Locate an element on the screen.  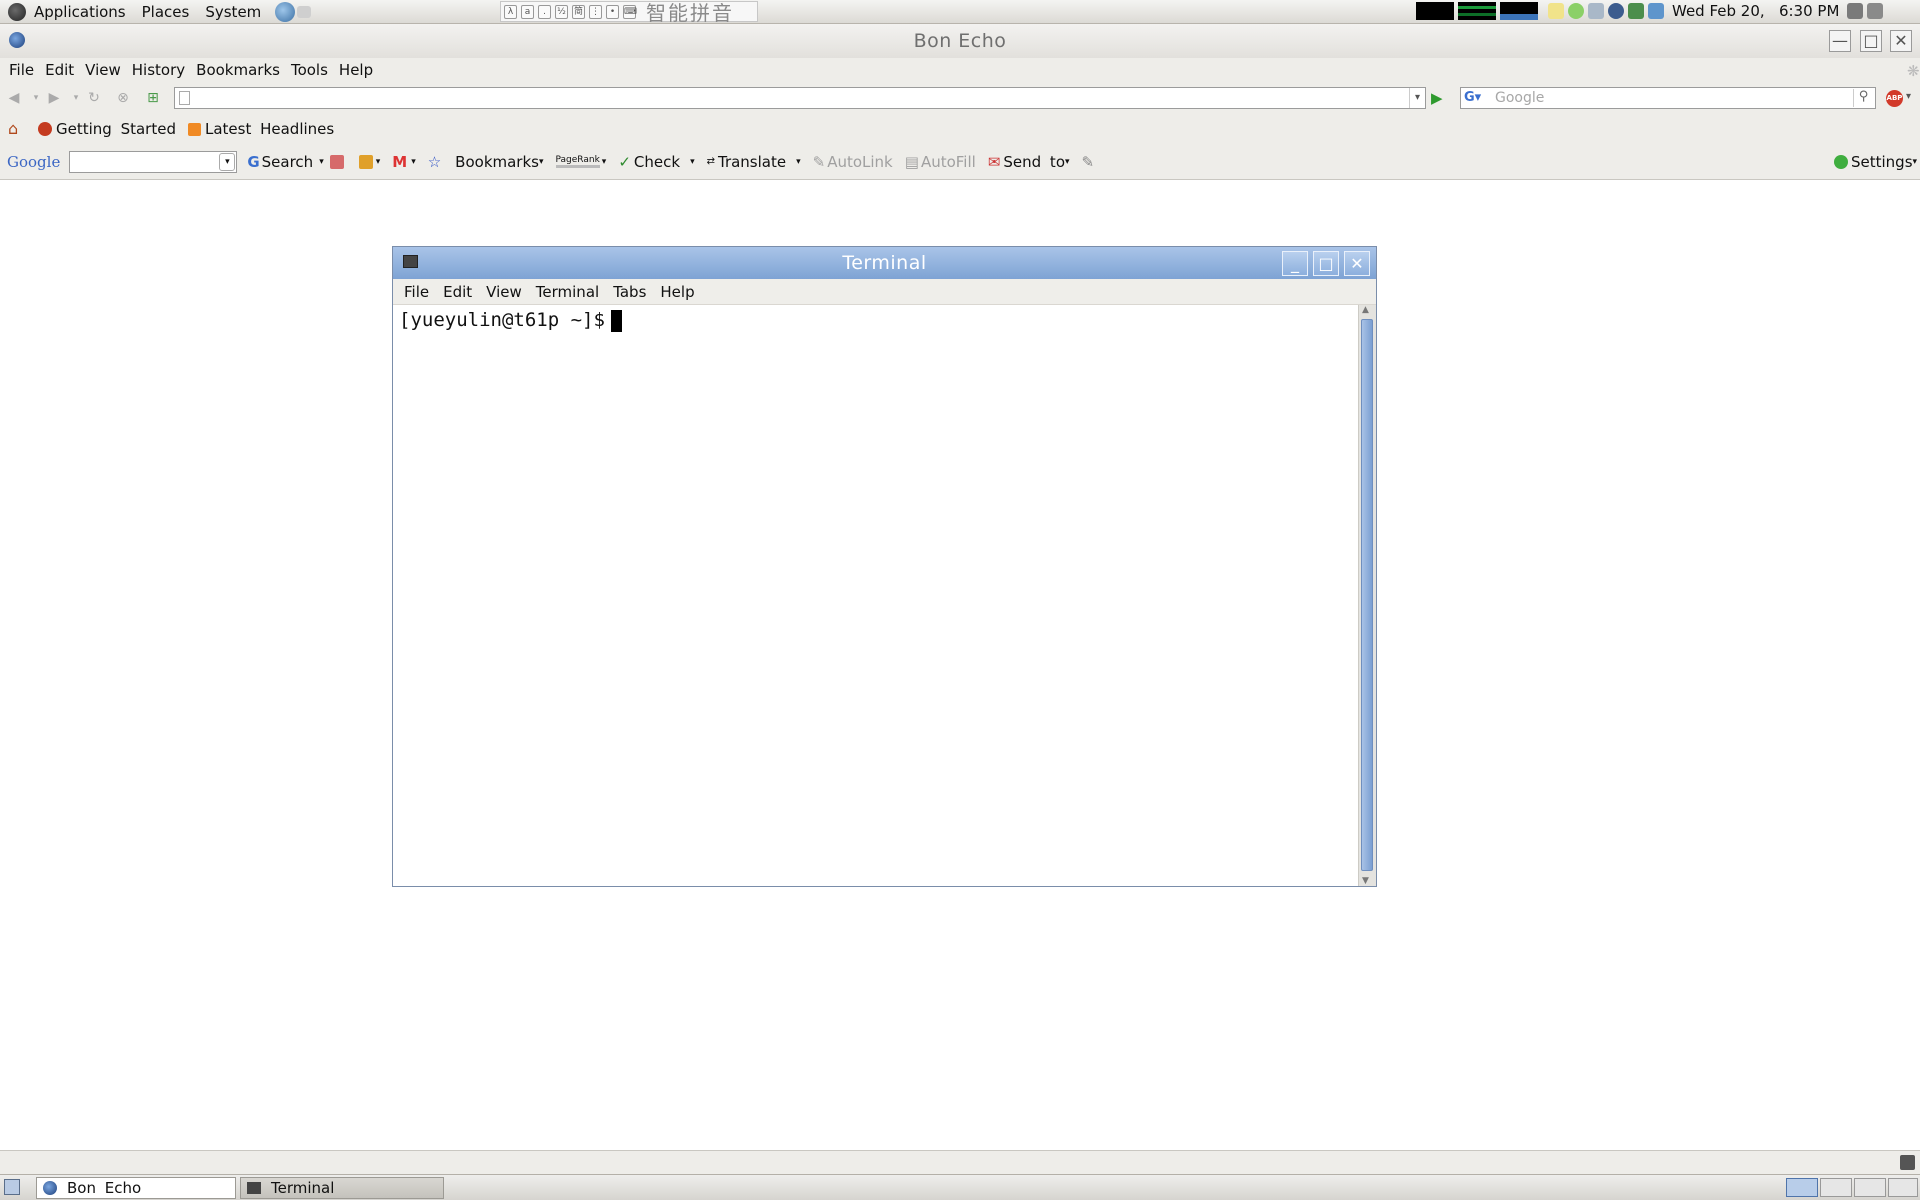
autolink-button: ✎ AutoLink is located at coordinates (853, 162).